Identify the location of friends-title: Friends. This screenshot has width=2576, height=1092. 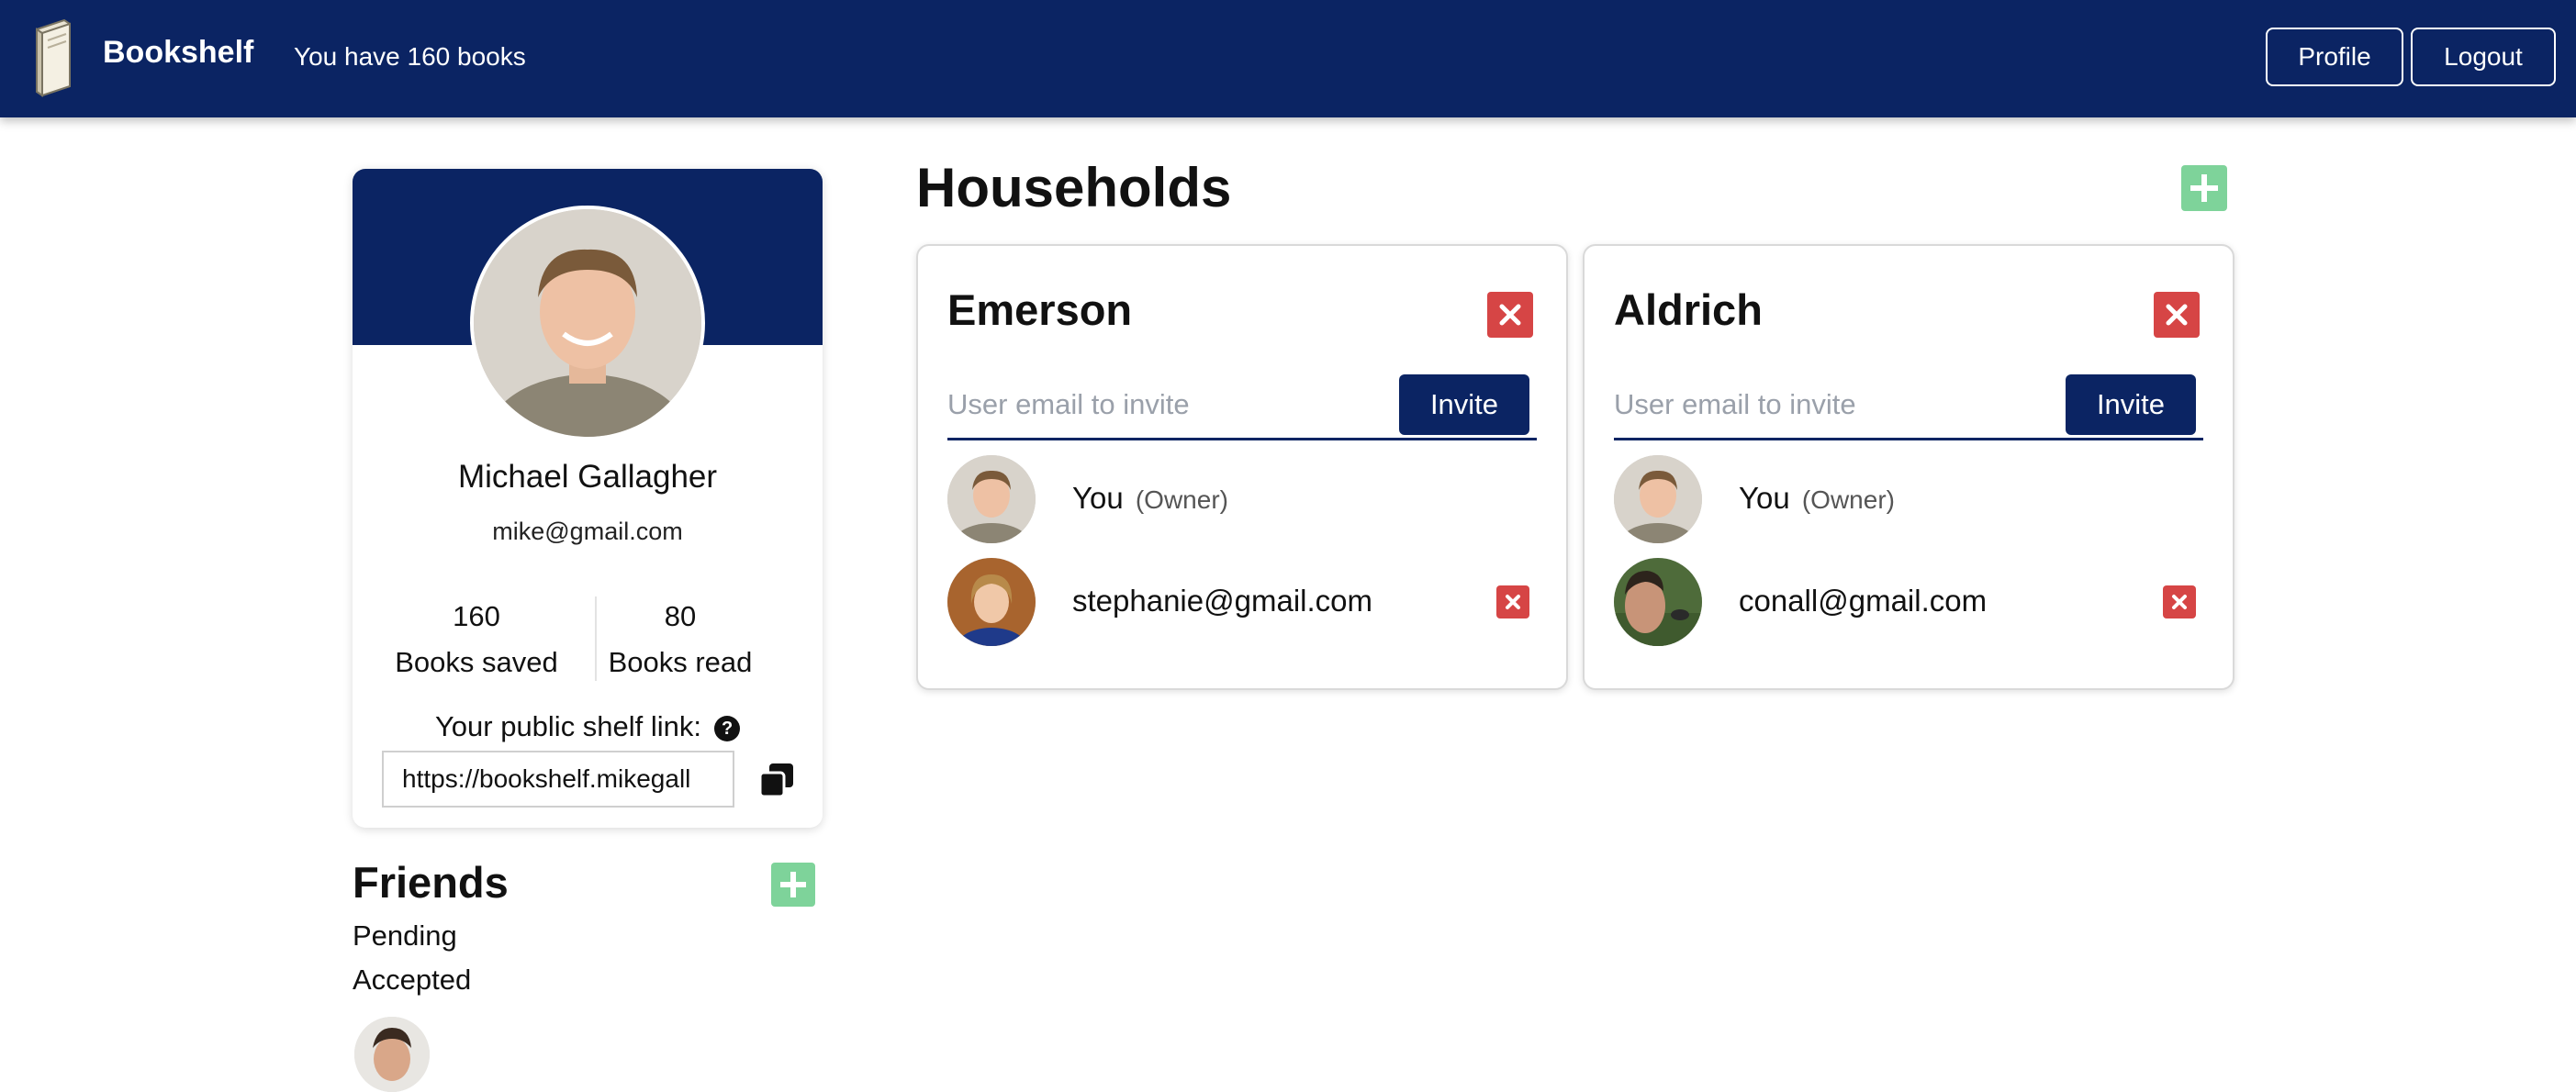
(431, 882).